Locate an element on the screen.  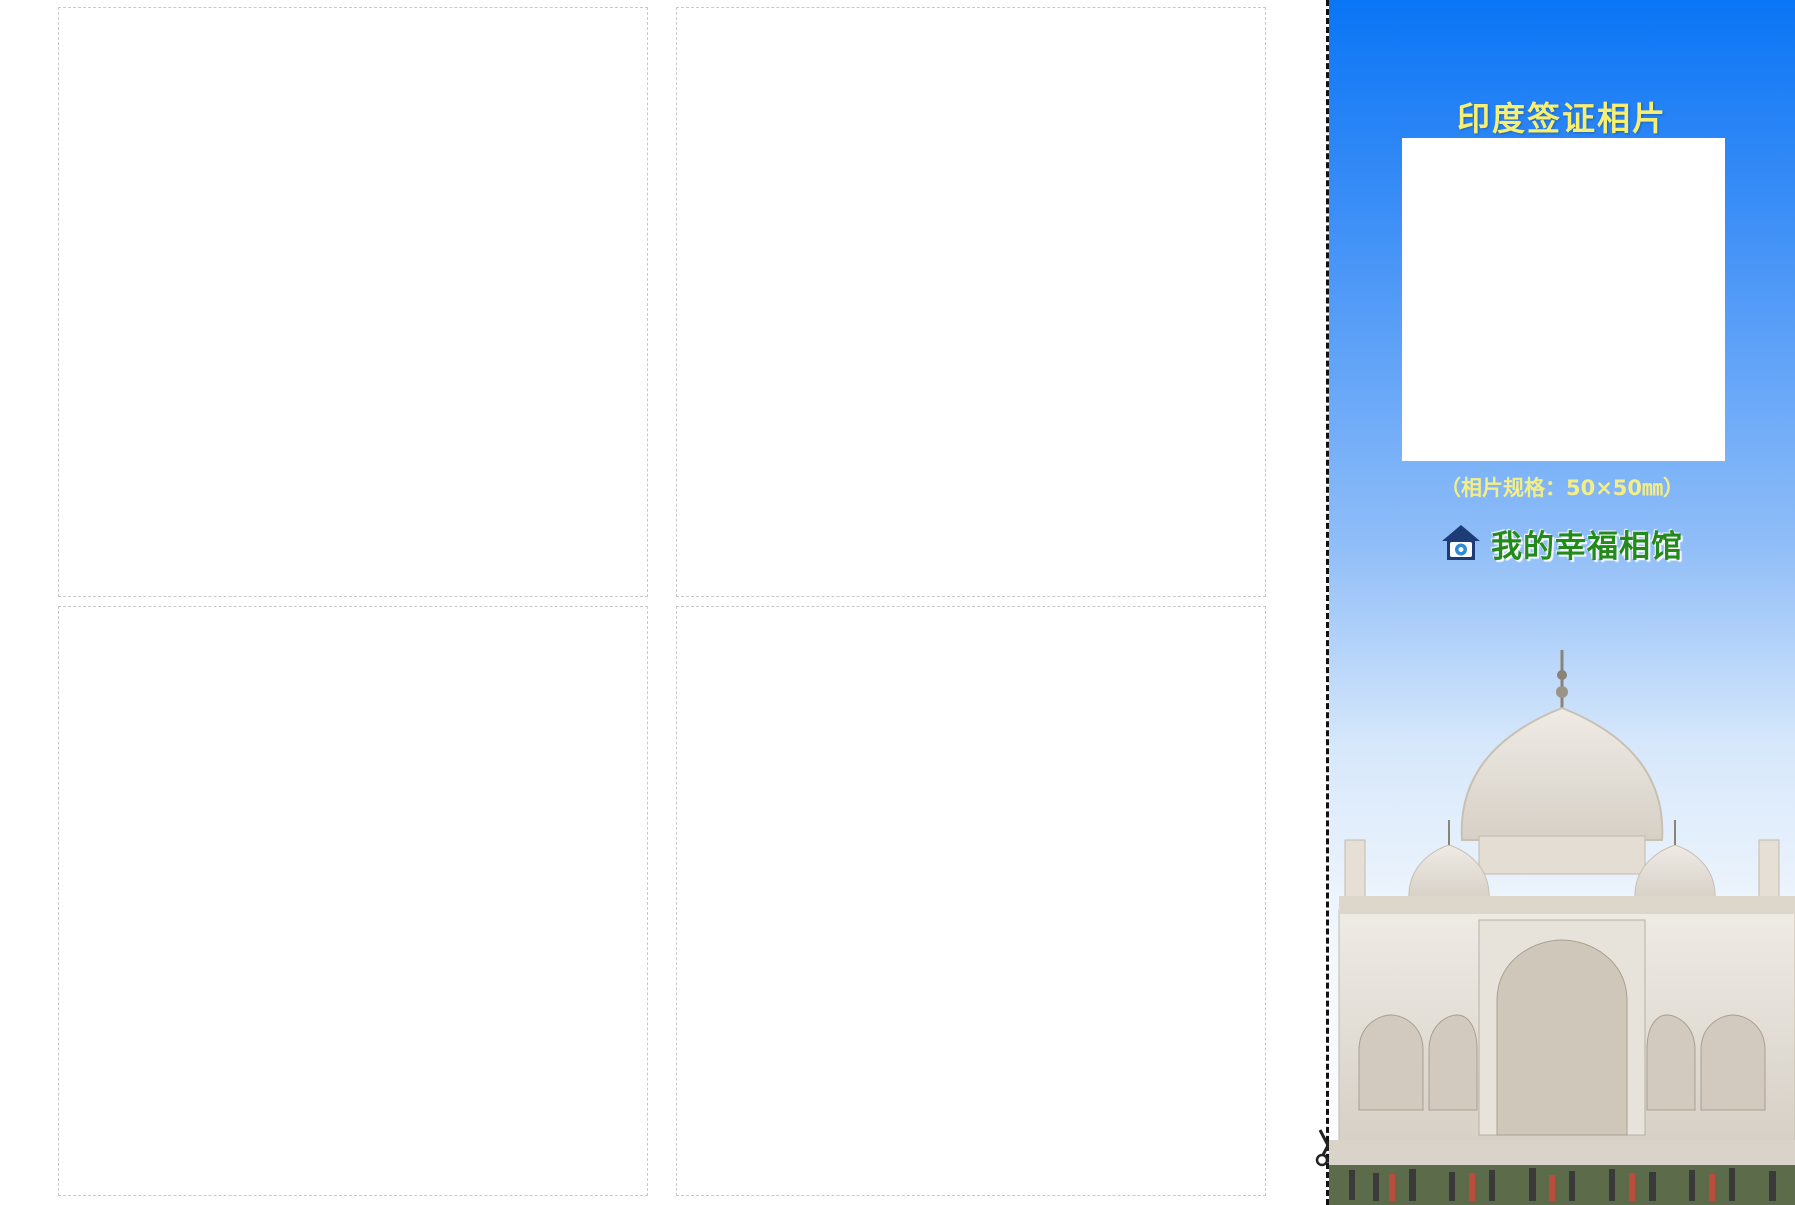
photo-spec-text: （相片规格：50×50㎜） is located at coordinates (1562, 488).